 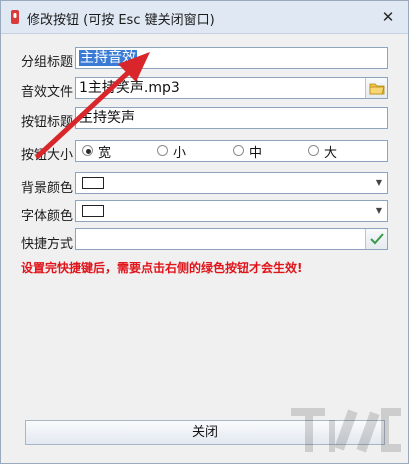 I want to click on font-color-select: ▼, so click(x=231, y=211).